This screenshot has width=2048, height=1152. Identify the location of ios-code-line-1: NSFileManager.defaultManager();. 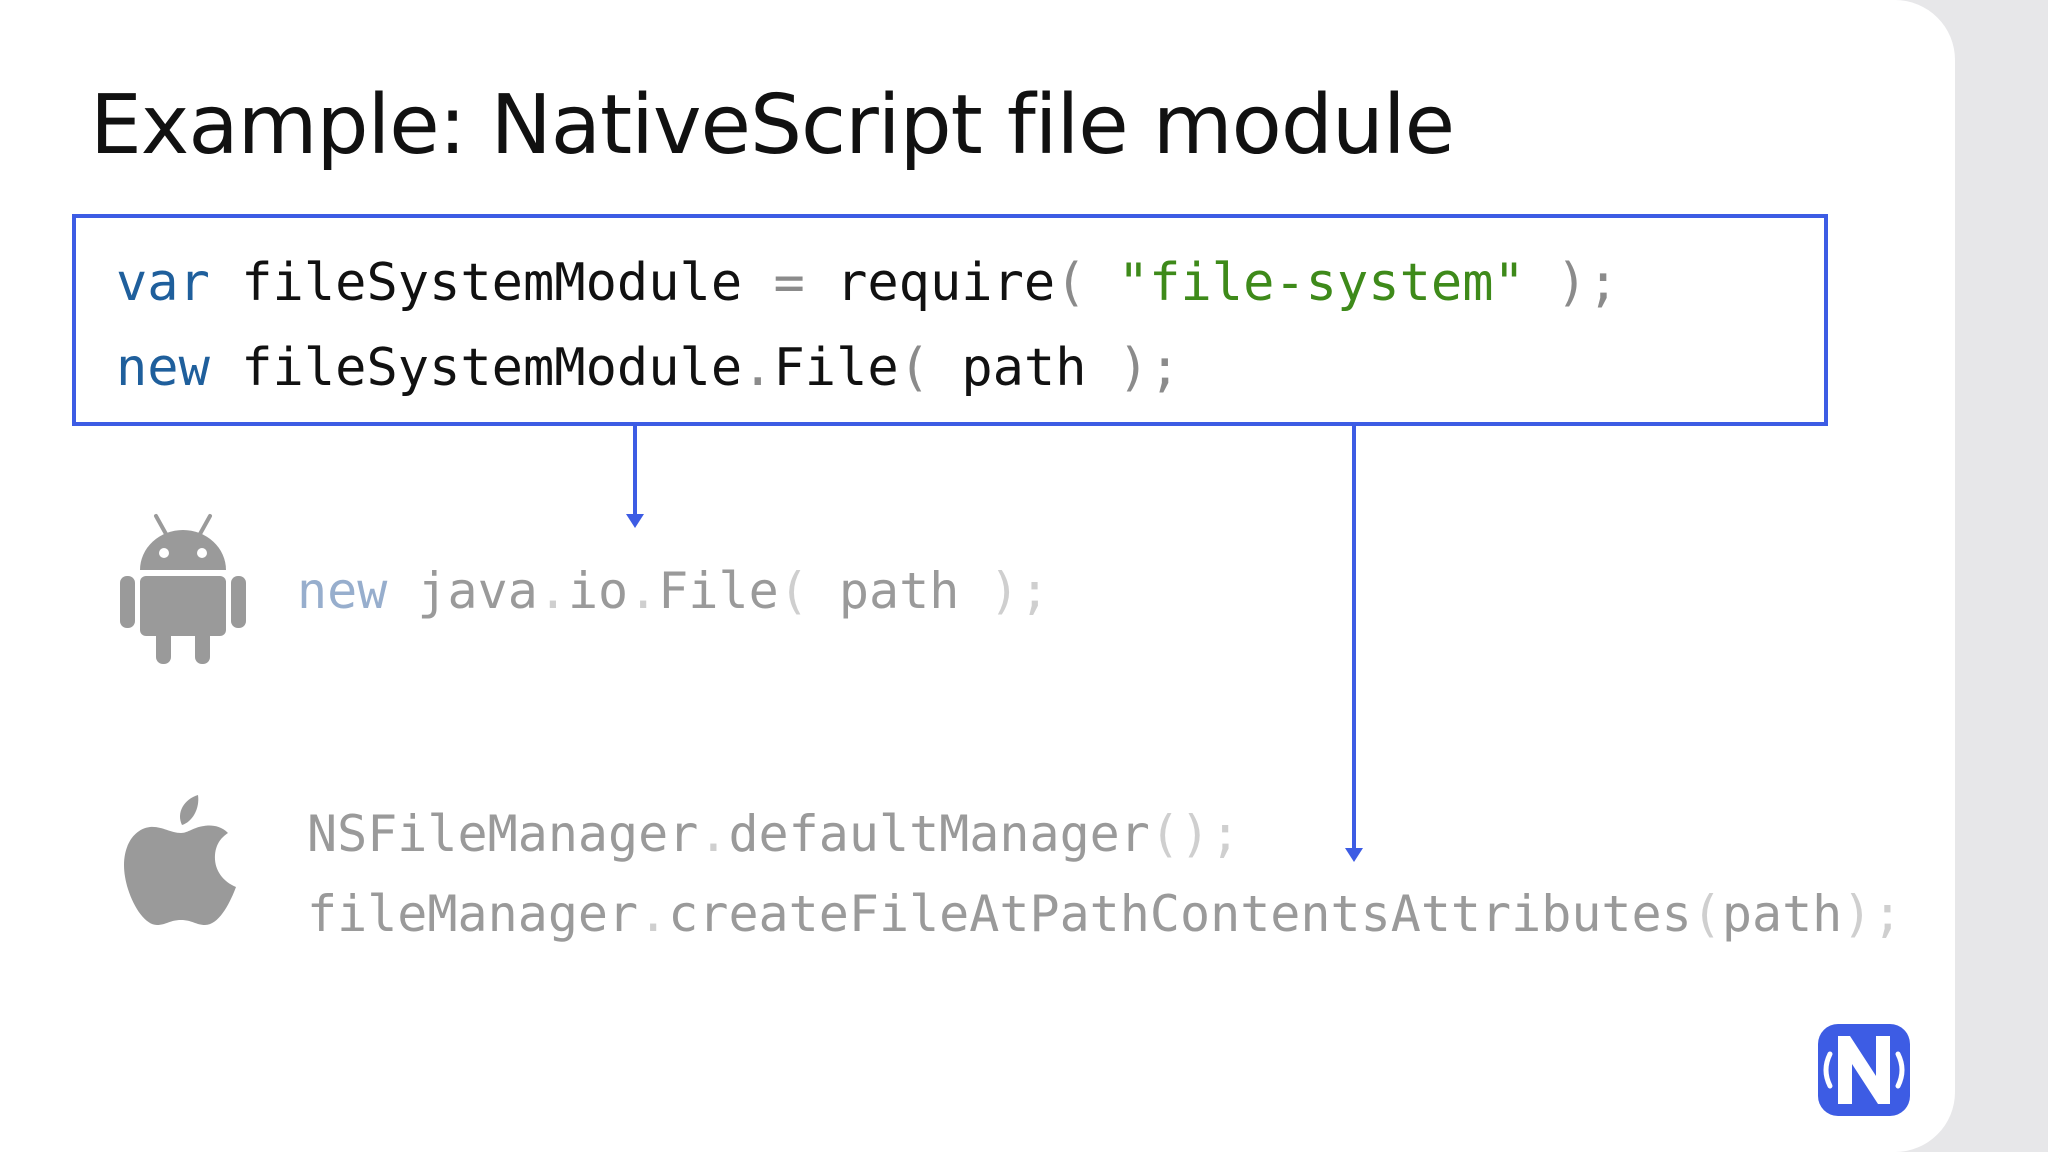
(773, 834).